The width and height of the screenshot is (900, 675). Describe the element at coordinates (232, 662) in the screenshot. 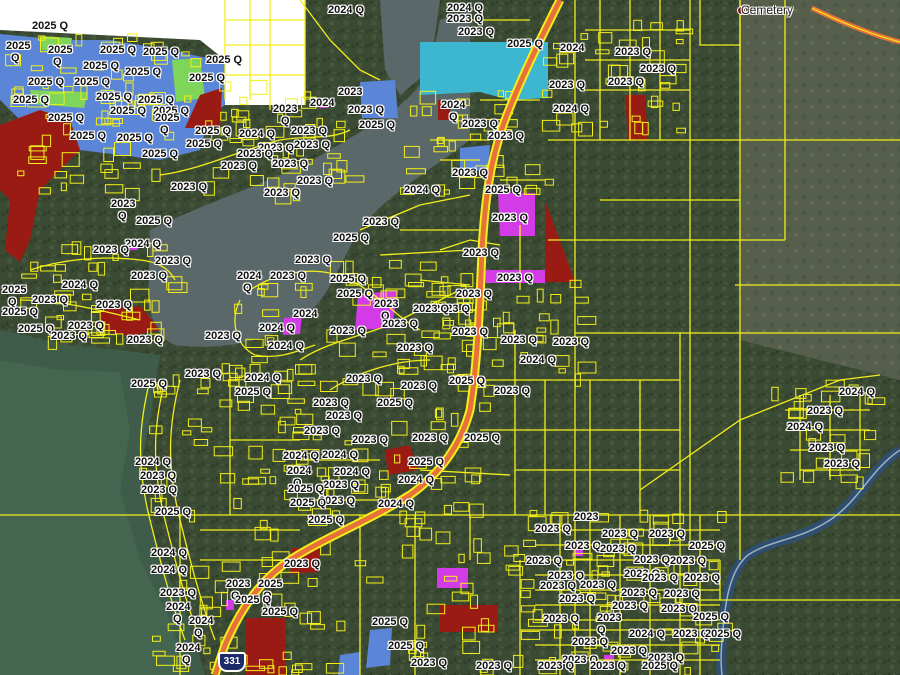

I see `route-shield-icon: 331` at that location.